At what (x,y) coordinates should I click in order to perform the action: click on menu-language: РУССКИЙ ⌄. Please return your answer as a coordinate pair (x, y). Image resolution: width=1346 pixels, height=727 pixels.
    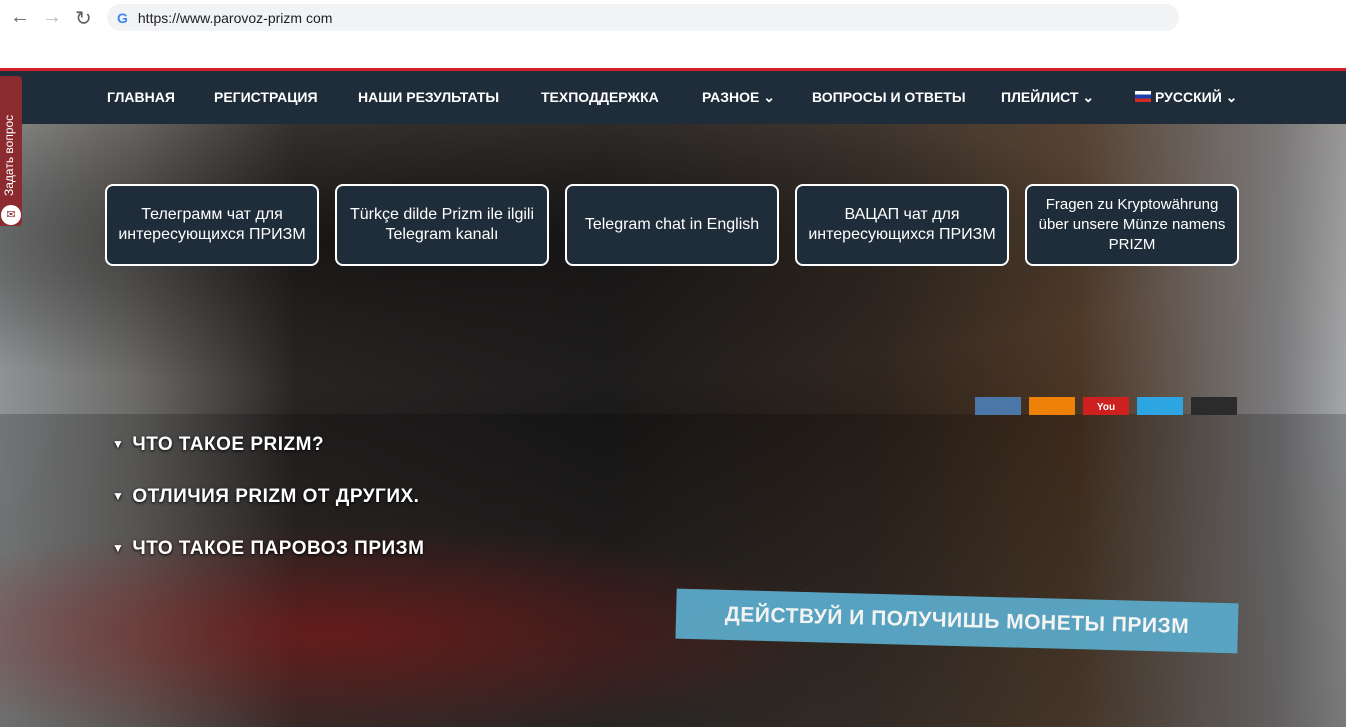
    Looking at the image, I should click on (1196, 97).